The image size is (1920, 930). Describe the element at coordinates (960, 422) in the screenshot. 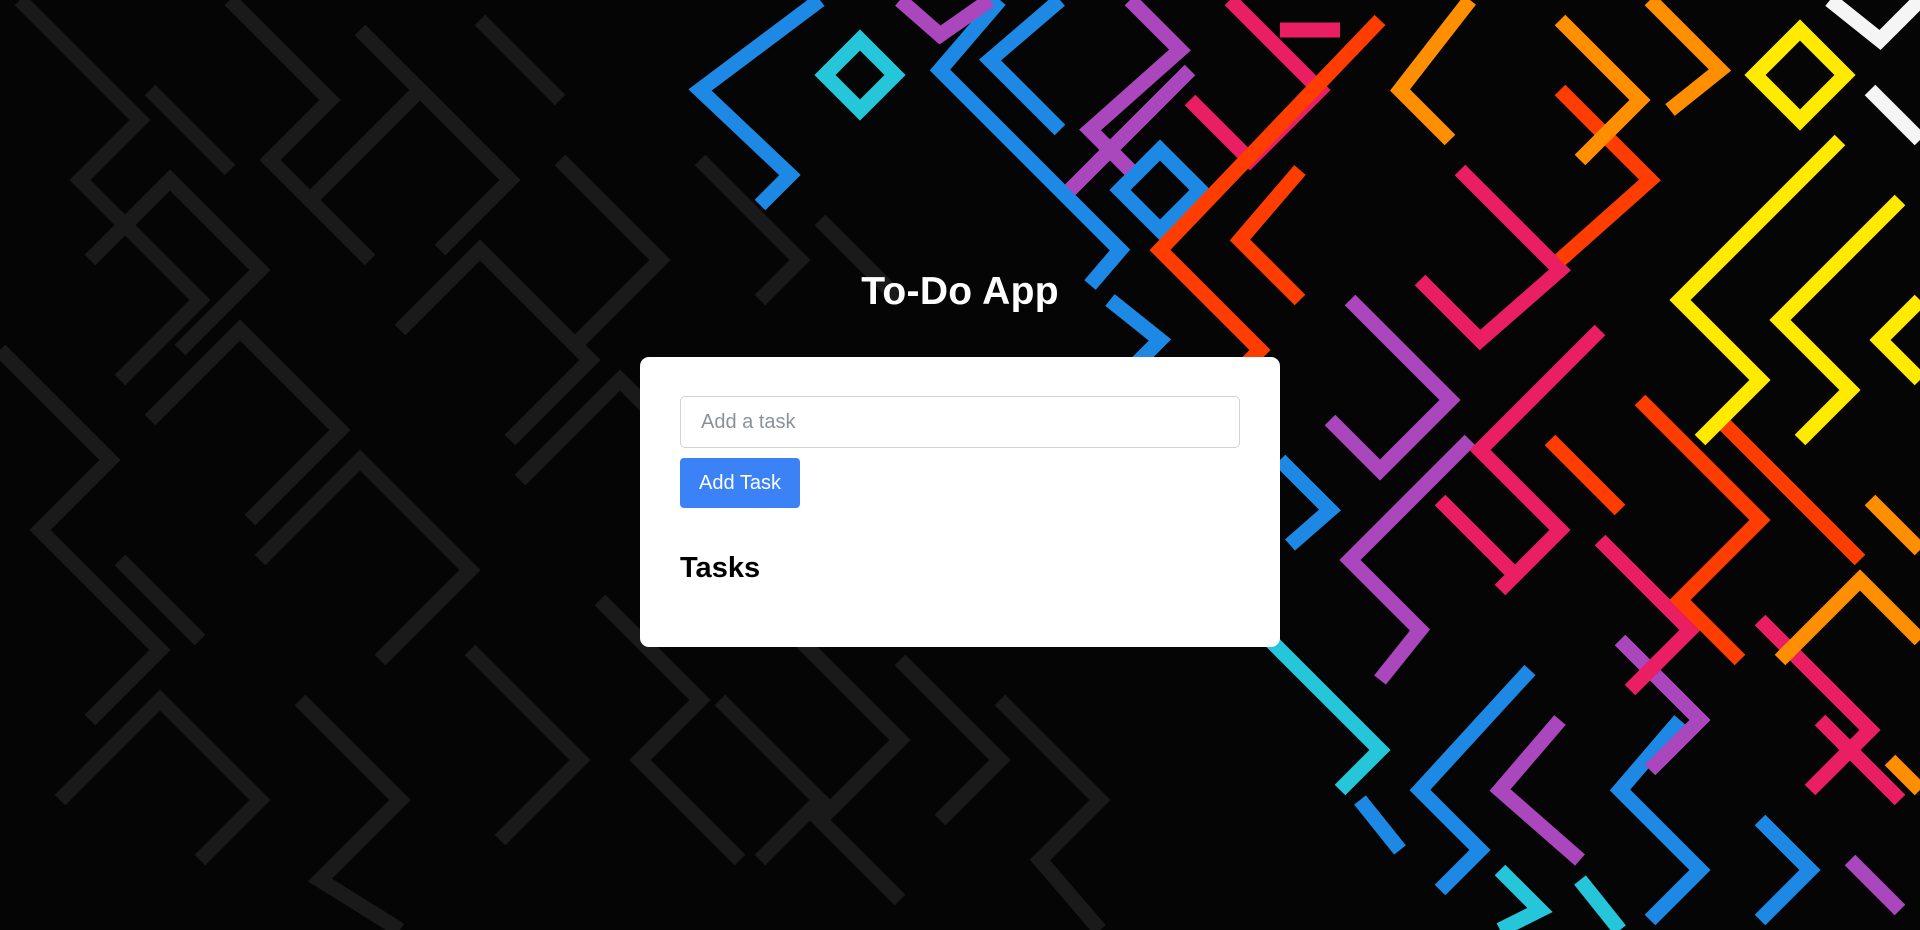

I see `task-input` at that location.